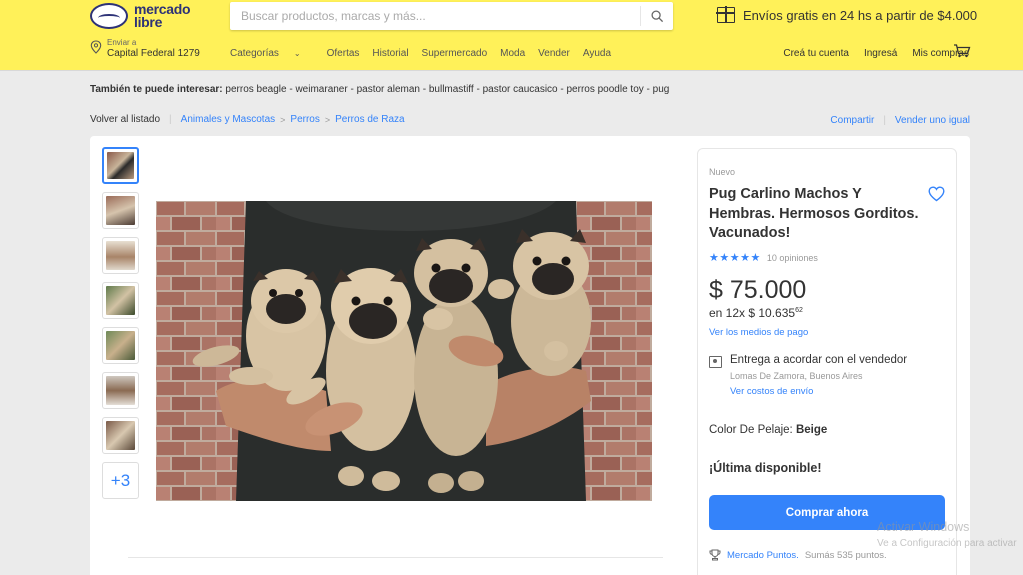 The image size is (1023, 575). I want to click on location-label: Enviar a, so click(122, 42).